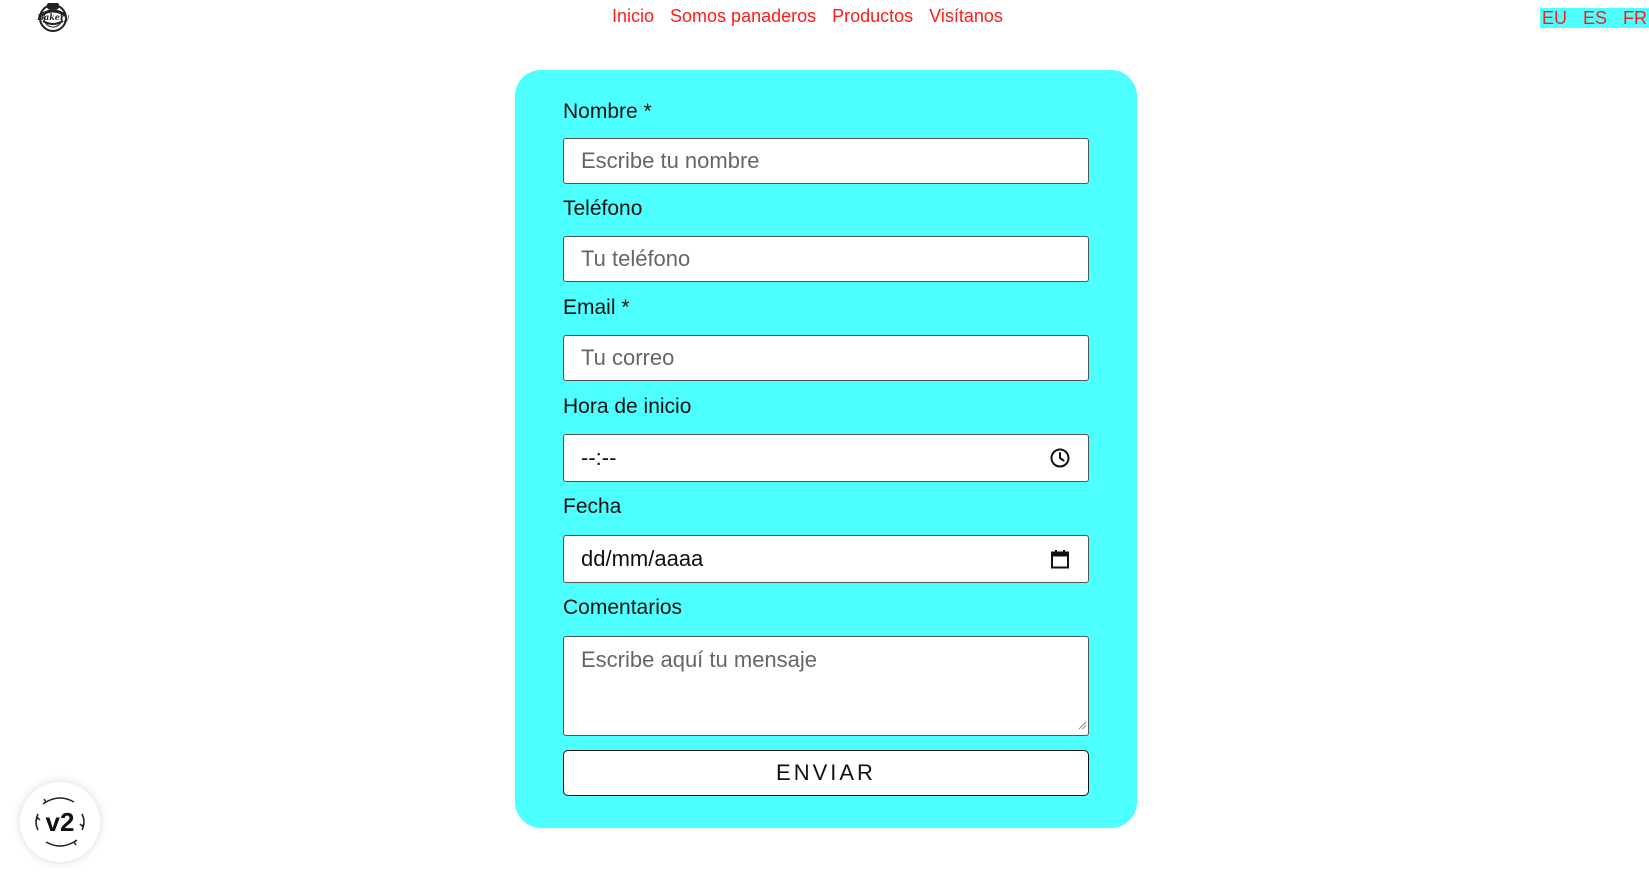 The height and width of the screenshot is (880, 1649). What do you see at coordinates (603, 208) in the screenshot?
I see `phone-label: Teléfono` at bounding box center [603, 208].